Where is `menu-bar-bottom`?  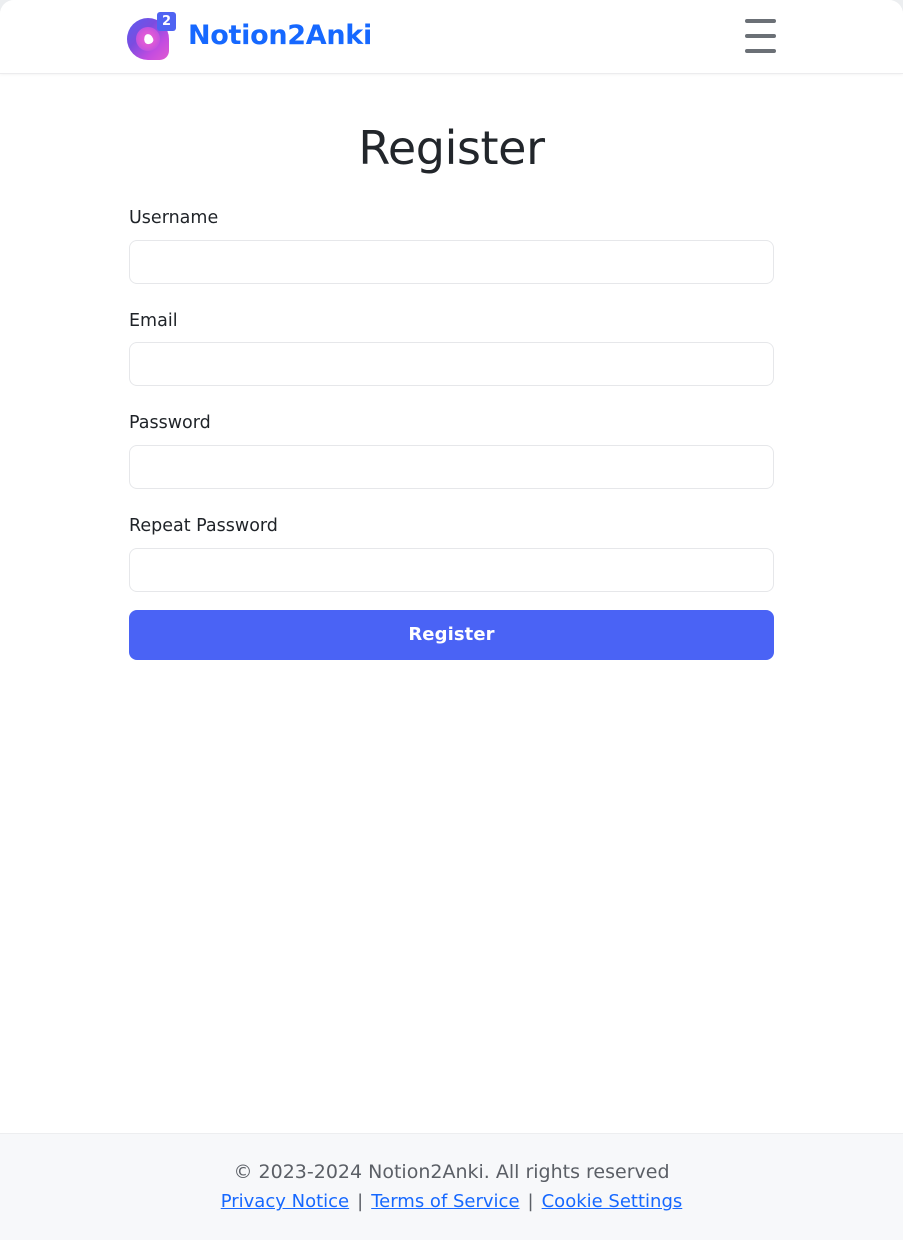 menu-bar-bottom is located at coordinates (760, 51).